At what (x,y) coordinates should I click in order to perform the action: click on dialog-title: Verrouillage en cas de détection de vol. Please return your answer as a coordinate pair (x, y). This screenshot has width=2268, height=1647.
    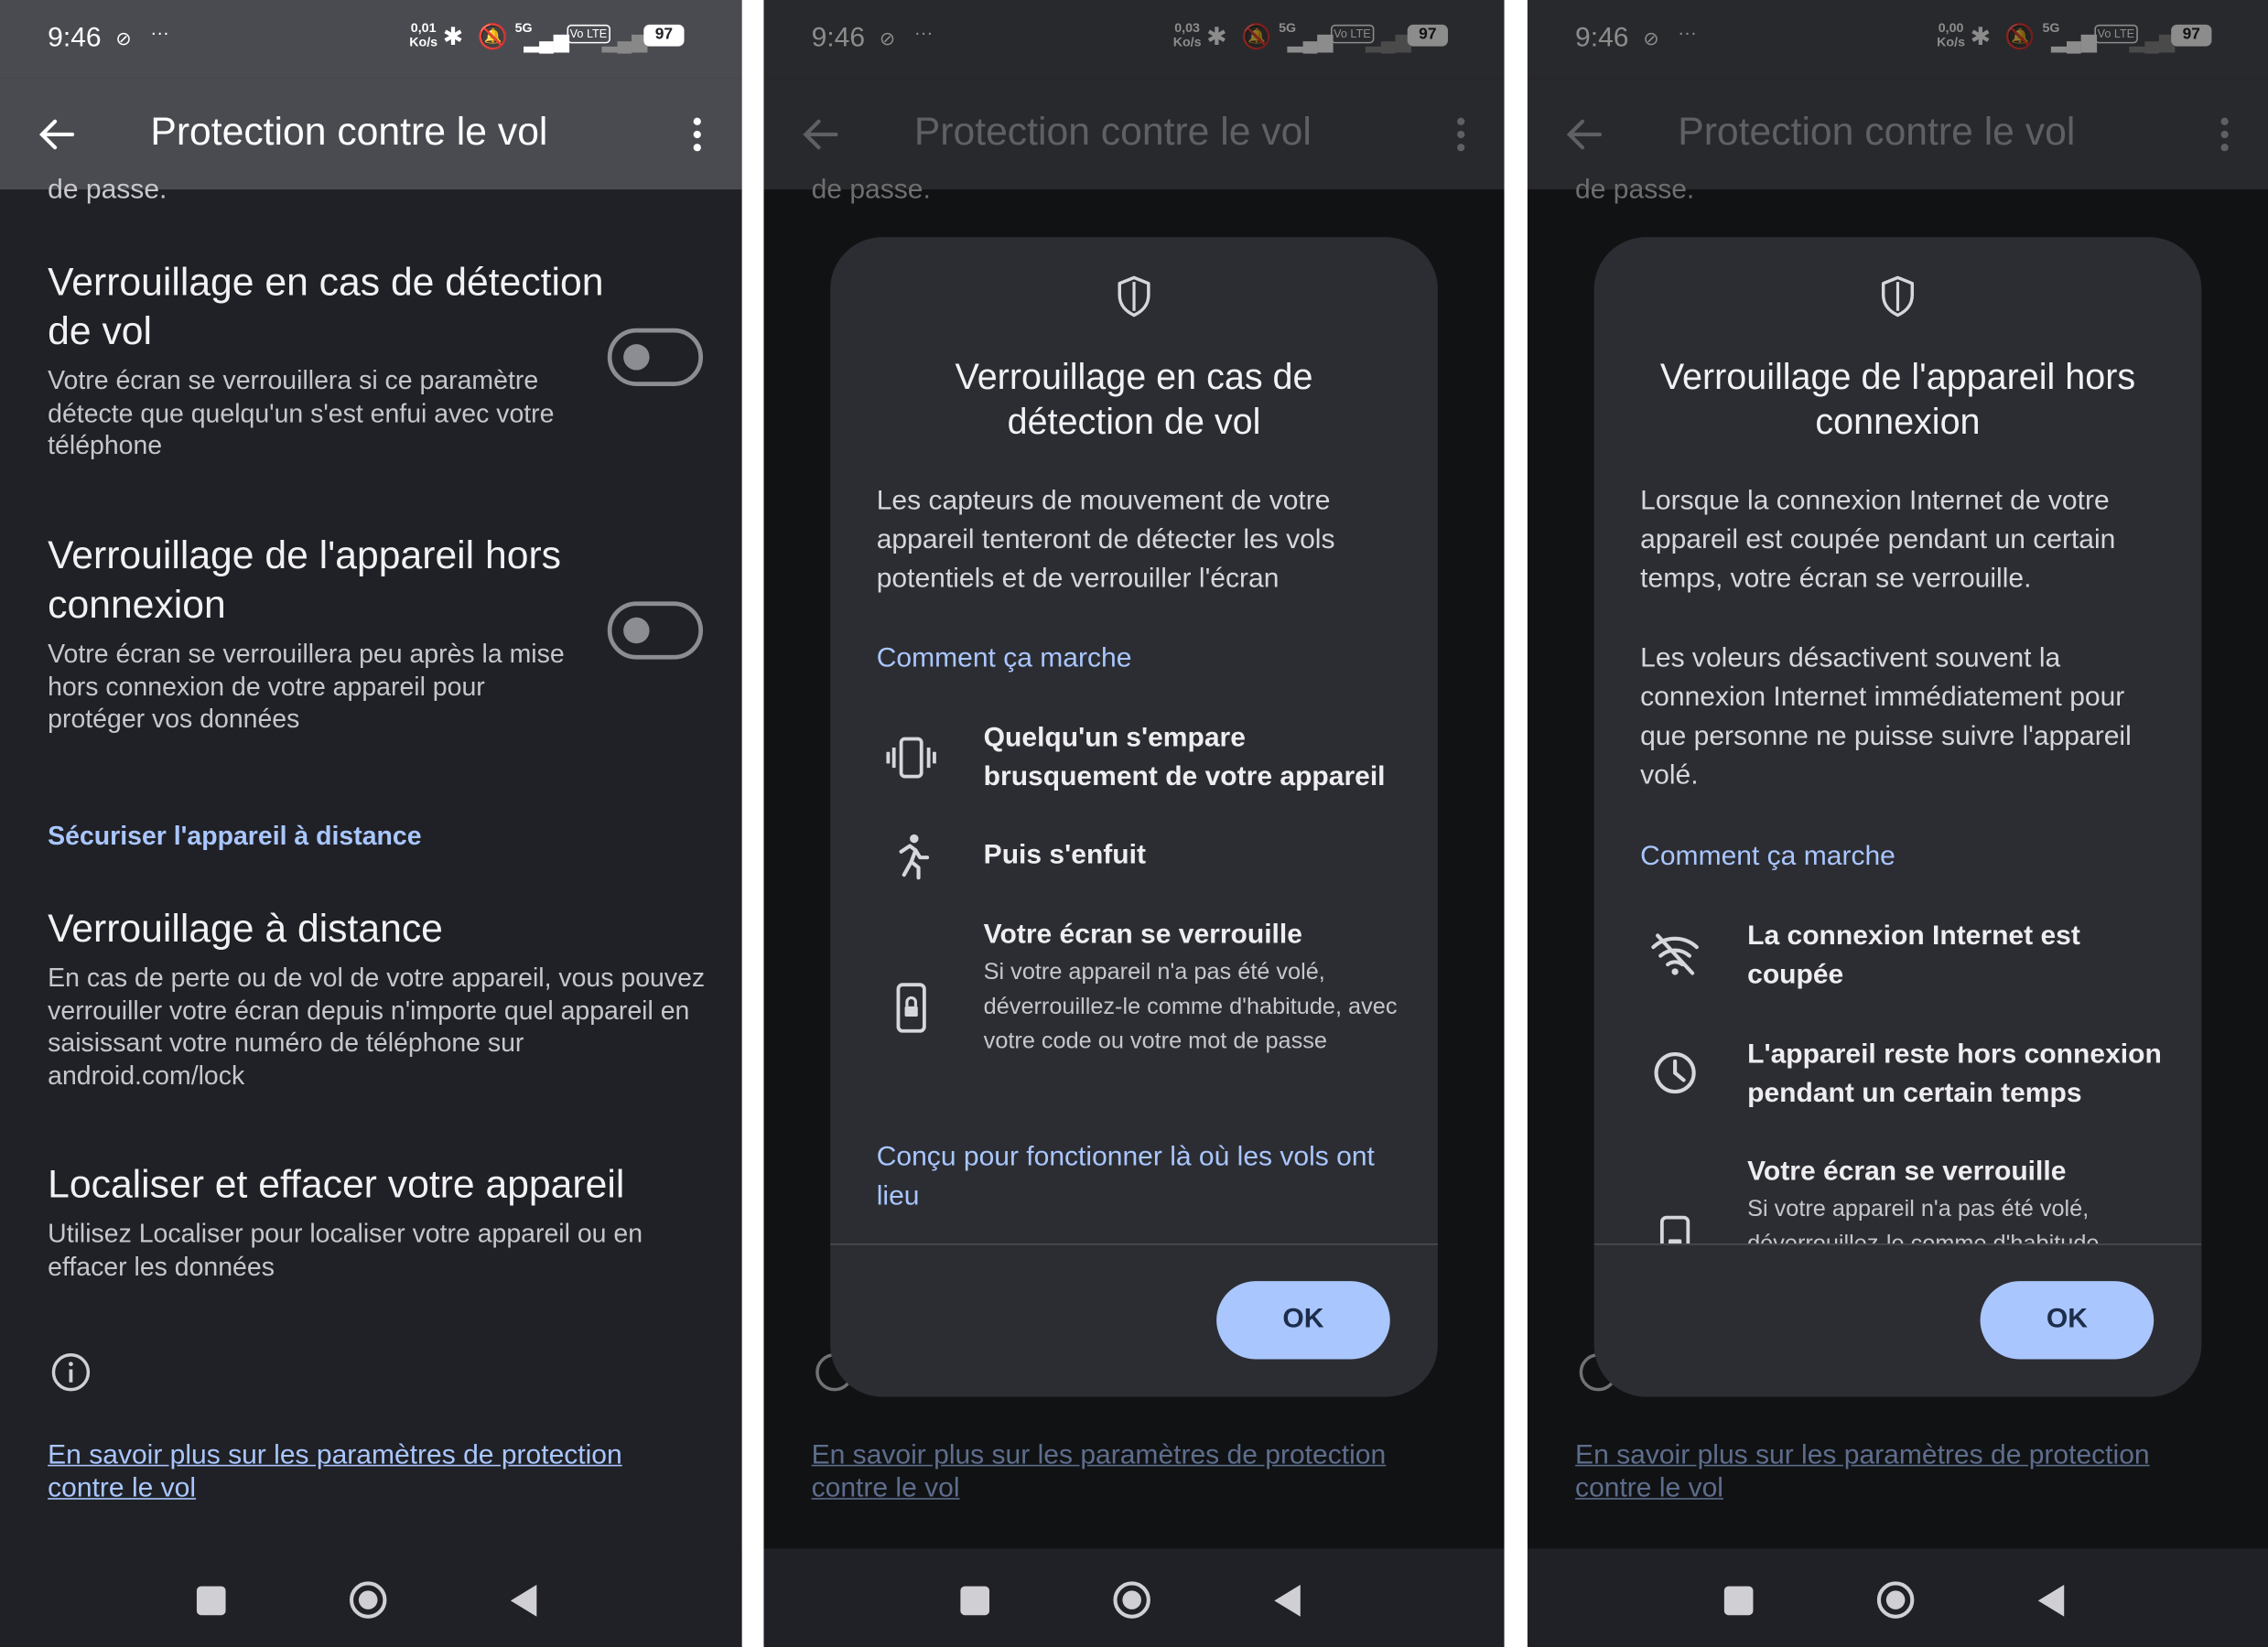
    Looking at the image, I should click on (1134, 400).